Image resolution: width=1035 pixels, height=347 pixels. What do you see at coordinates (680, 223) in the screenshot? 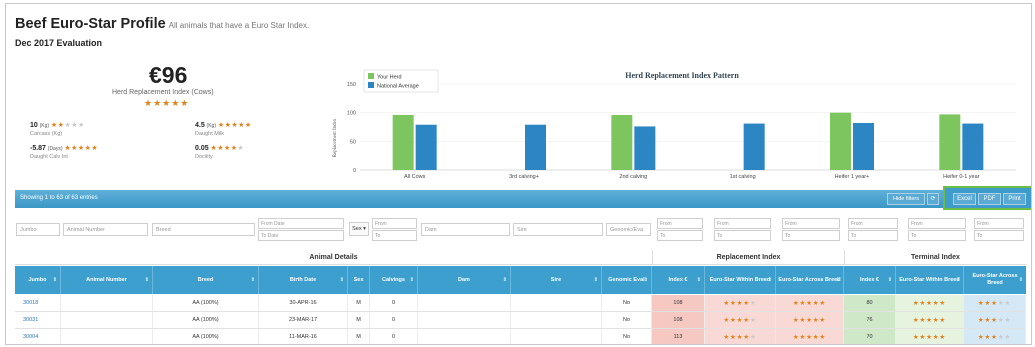
I see `r-index-from-filter: From` at bounding box center [680, 223].